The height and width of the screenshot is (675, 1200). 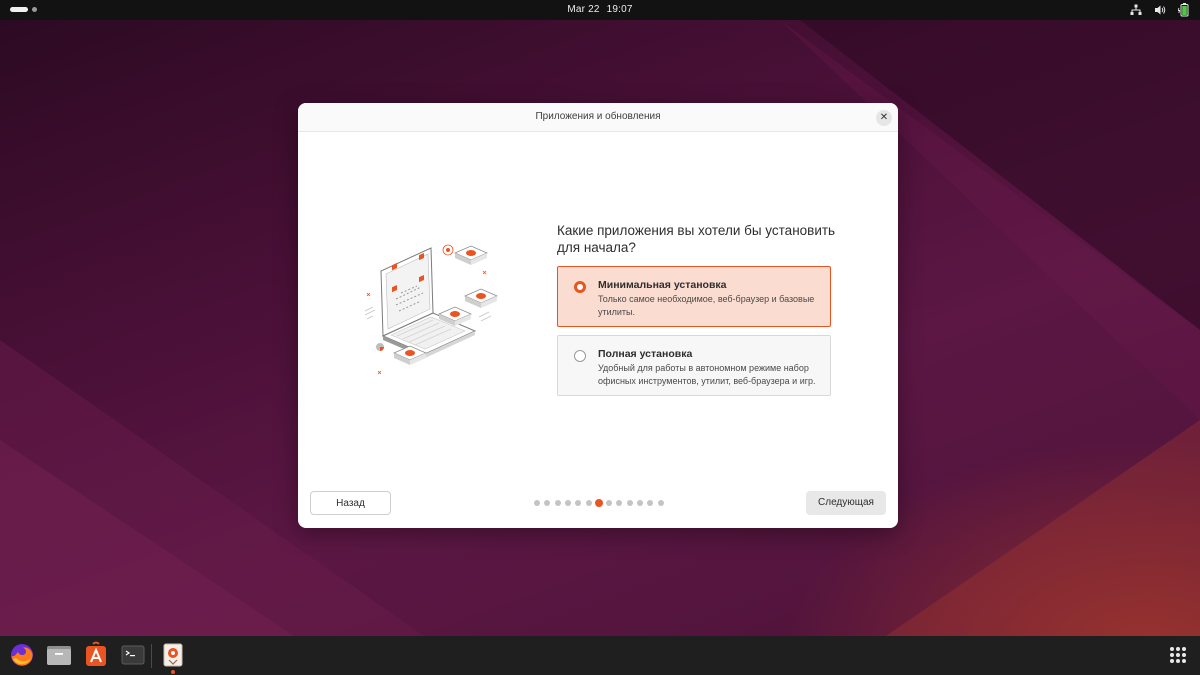 What do you see at coordinates (431, 309) in the screenshot?
I see `laptop-apps-illustration` at bounding box center [431, 309].